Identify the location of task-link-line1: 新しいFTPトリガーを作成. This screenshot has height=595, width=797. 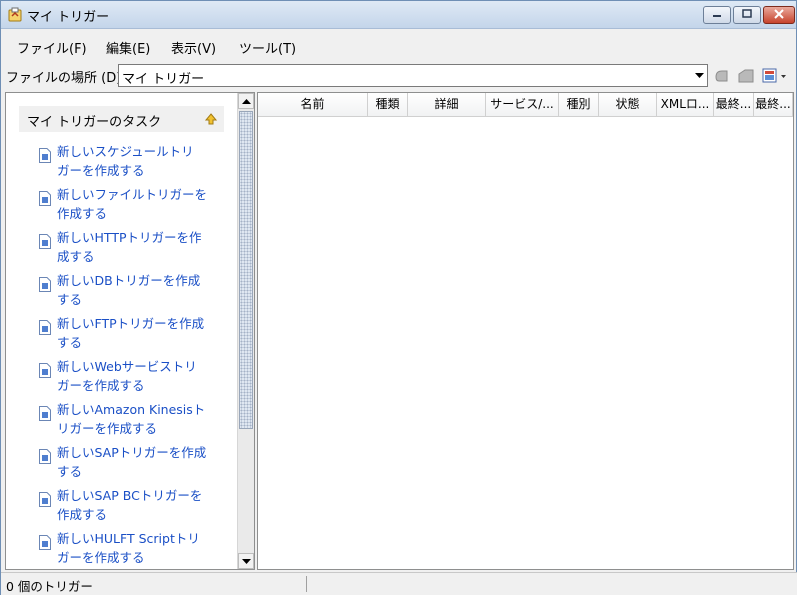
(138, 323).